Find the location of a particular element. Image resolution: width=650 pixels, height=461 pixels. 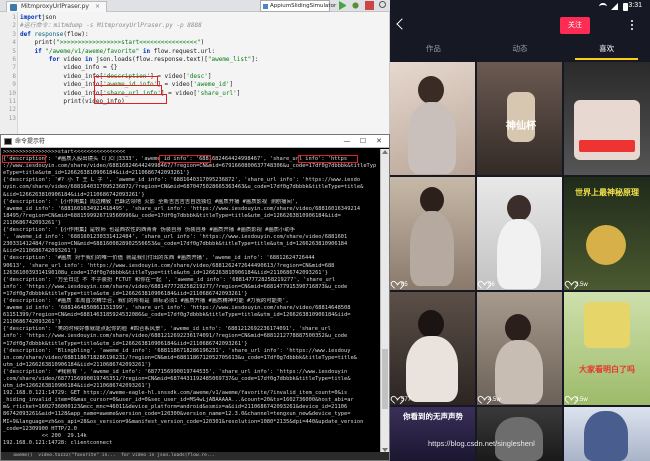

cmd-output-line: << 200 29.14k is located at coordinates (45, 435).